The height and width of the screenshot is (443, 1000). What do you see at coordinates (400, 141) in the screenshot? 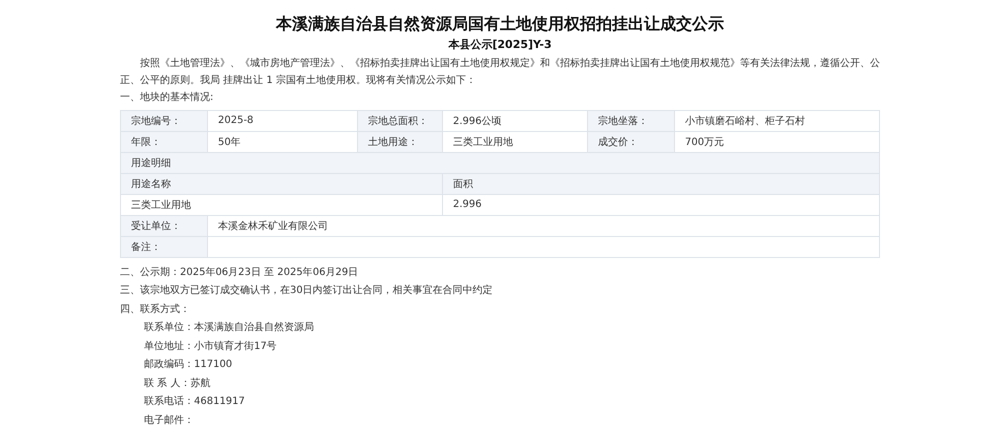
I see `field-label: 土地用途：` at bounding box center [400, 141].